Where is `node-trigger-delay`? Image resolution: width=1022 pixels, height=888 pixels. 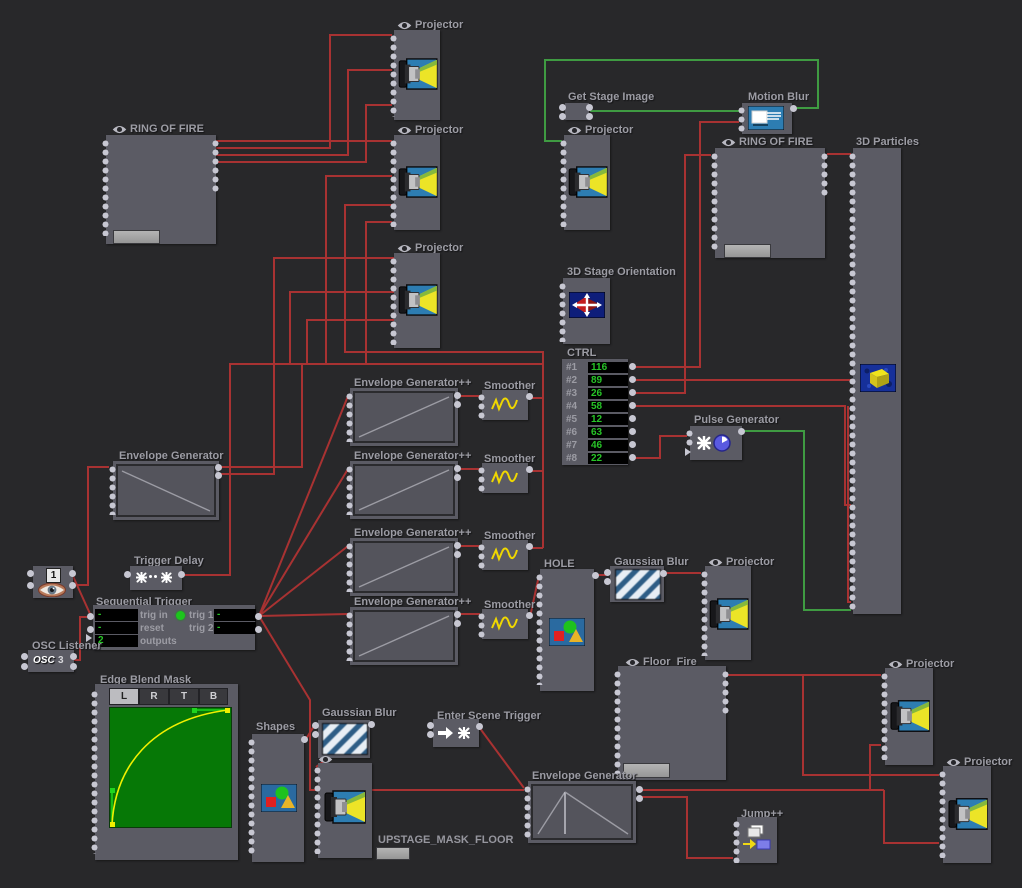 node-trigger-delay is located at coordinates (156, 578).